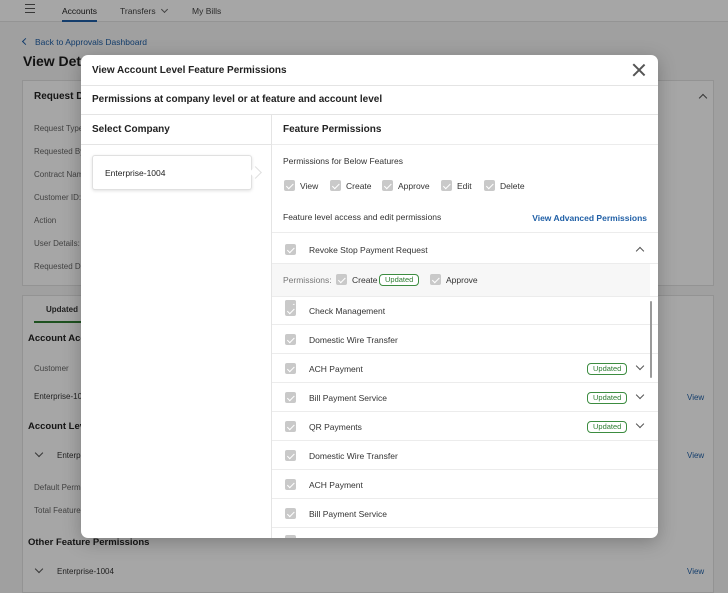 This screenshot has height=593, width=728. What do you see at coordinates (135, 173) in the screenshot?
I see `company-name: Enterprise-1004` at bounding box center [135, 173].